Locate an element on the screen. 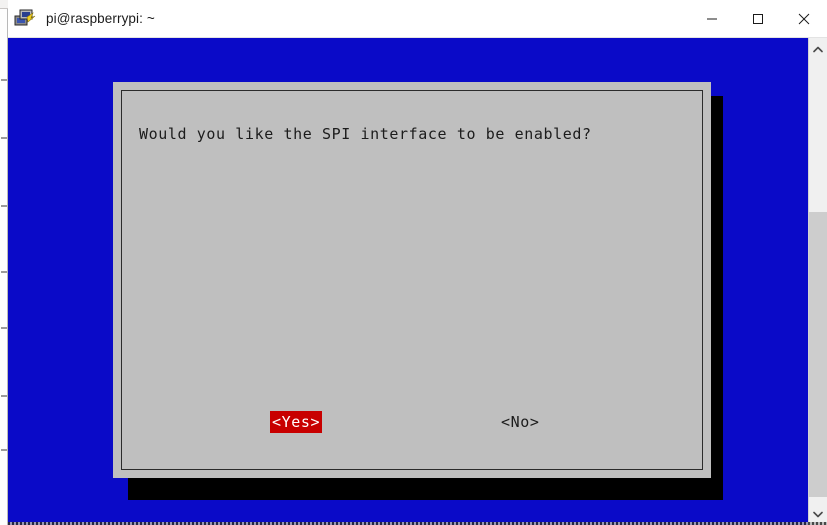  scroll-down-button is located at coordinates (818, 514).